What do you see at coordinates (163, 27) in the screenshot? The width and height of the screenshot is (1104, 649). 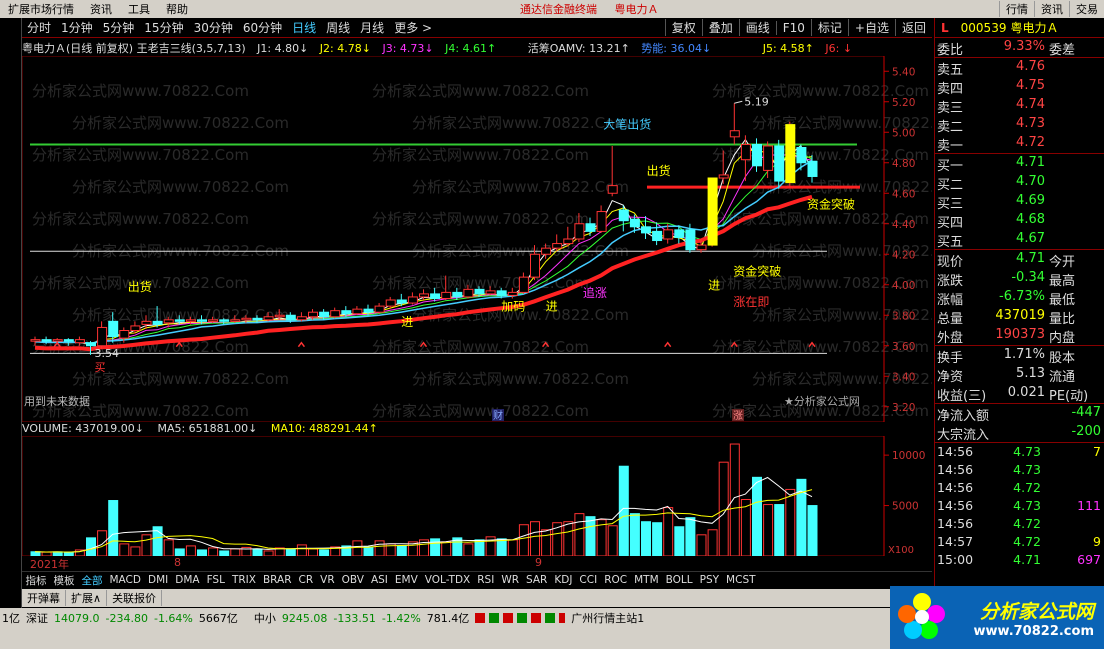 I see `period-tab: 15分钟` at bounding box center [163, 27].